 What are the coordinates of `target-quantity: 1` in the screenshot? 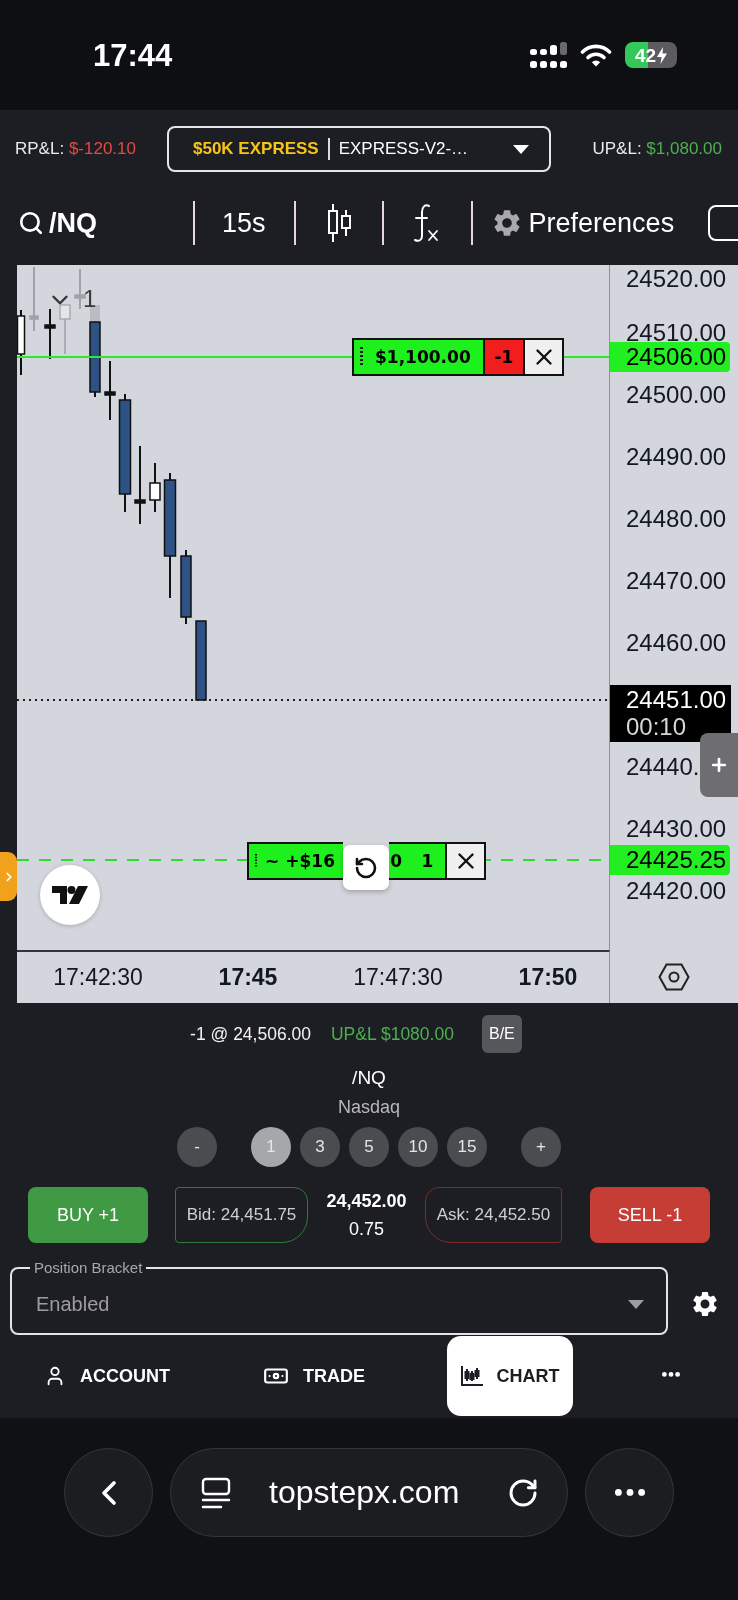 It's located at (428, 861).